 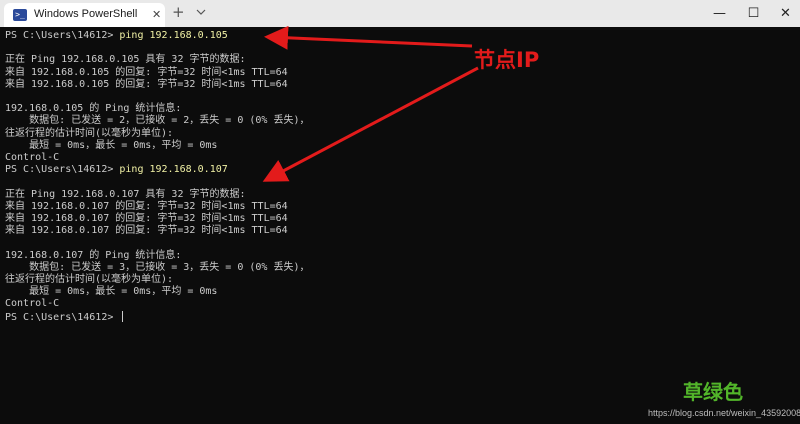 I want to click on command-text: ping 192.168.0.107, so click(x=173, y=170).